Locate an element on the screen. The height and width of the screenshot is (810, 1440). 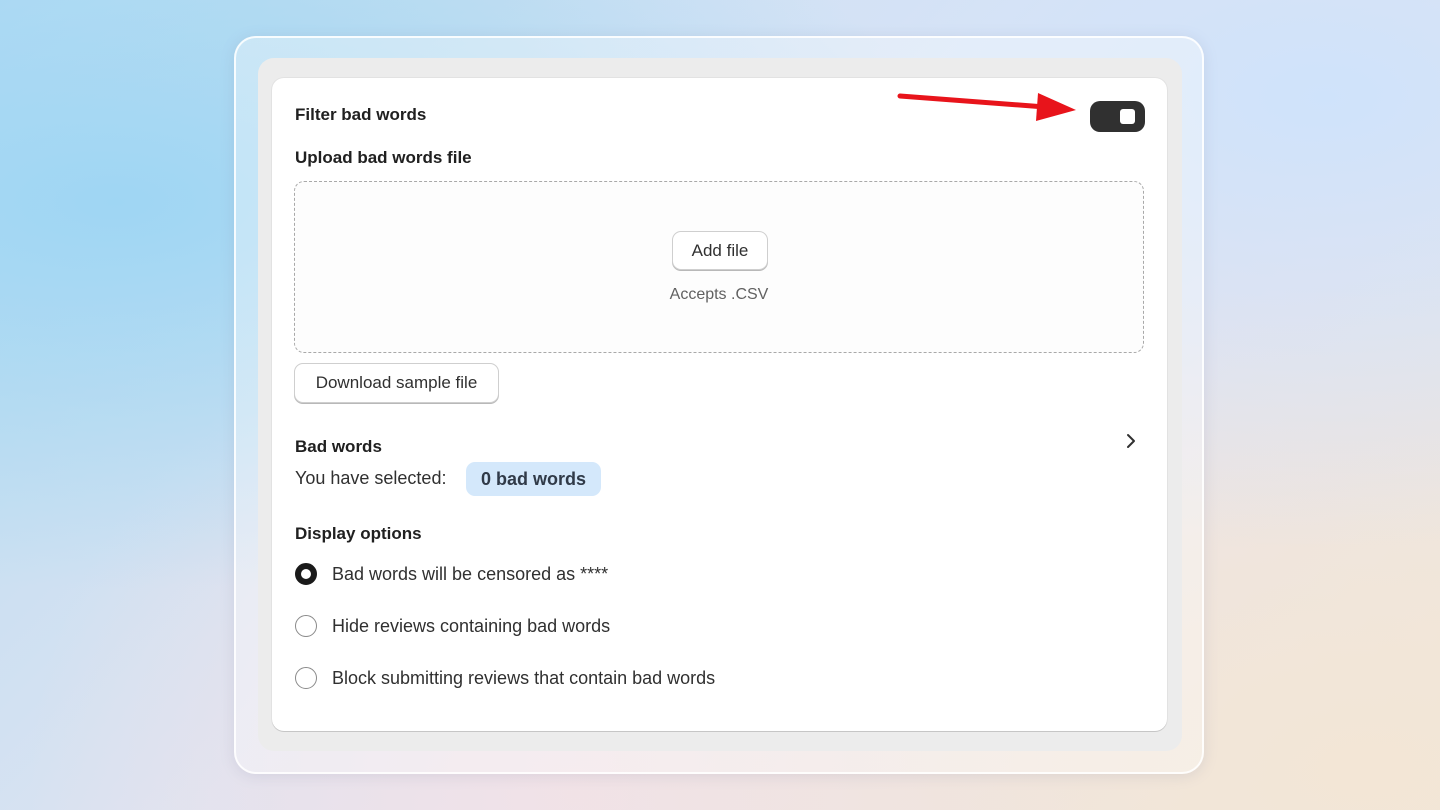
red-arrow-annotation is located at coordinates (986, 107).